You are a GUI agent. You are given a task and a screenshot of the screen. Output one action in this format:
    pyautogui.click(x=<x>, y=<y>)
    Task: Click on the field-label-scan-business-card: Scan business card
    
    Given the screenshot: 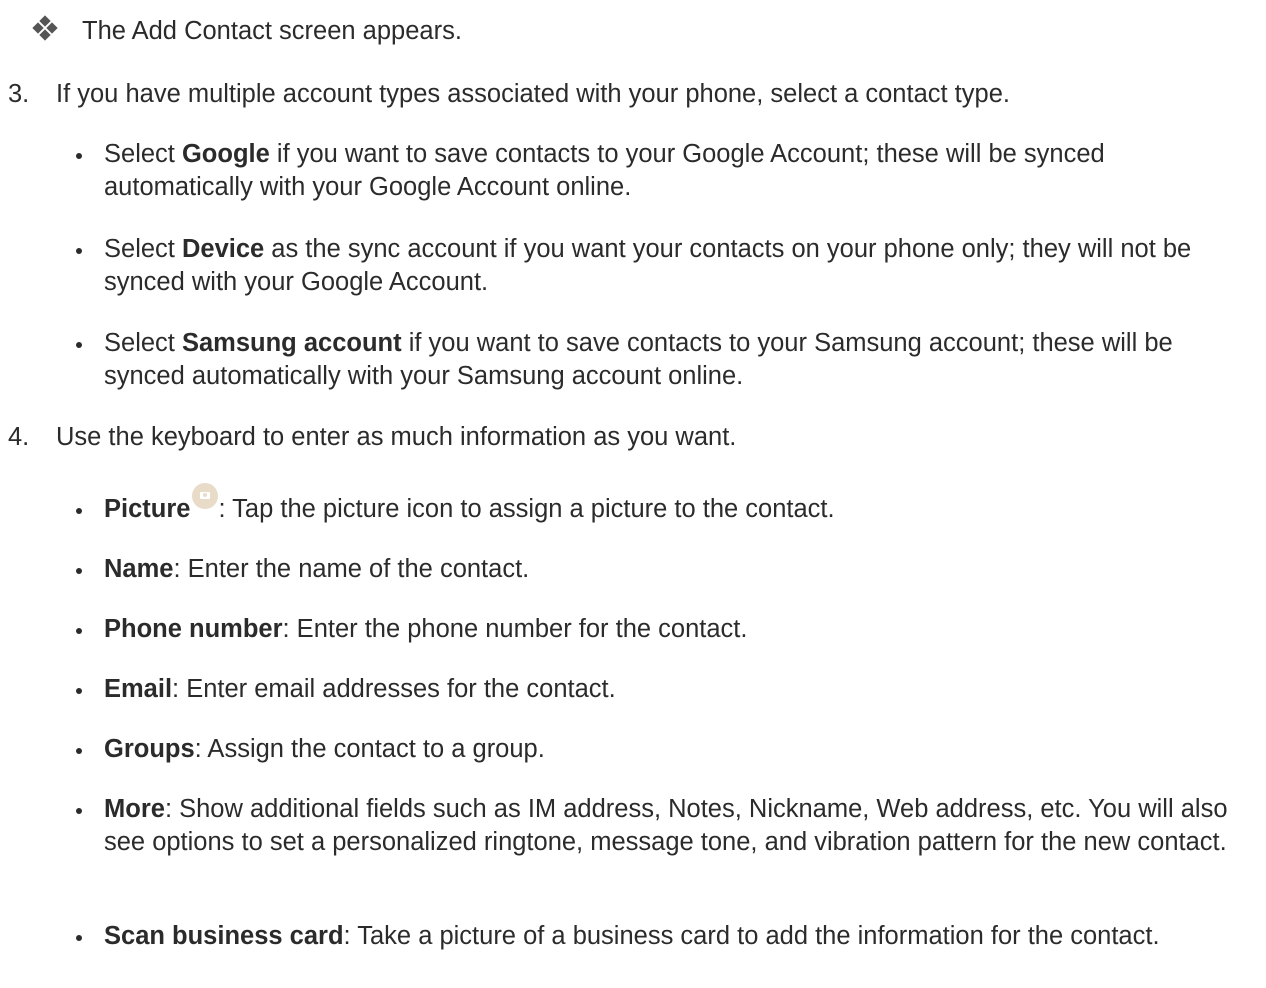 What is the action you would take?
    pyautogui.click(x=224, y=936)
    